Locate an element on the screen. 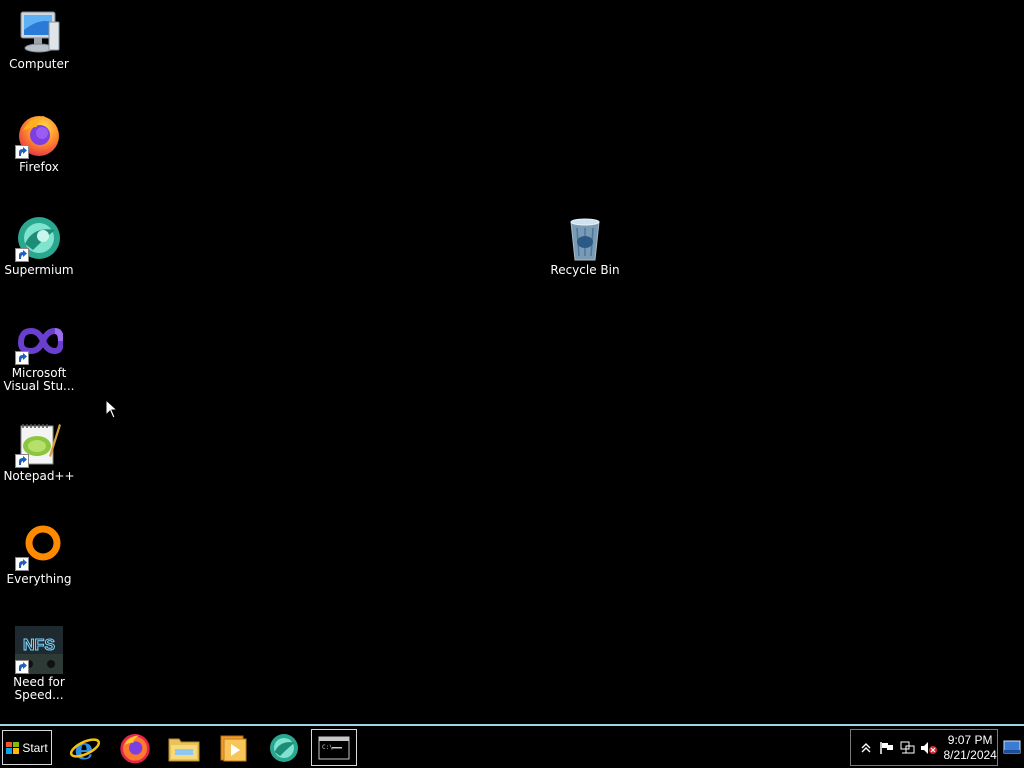  svg-text: e is located at coordinates (83, 748).